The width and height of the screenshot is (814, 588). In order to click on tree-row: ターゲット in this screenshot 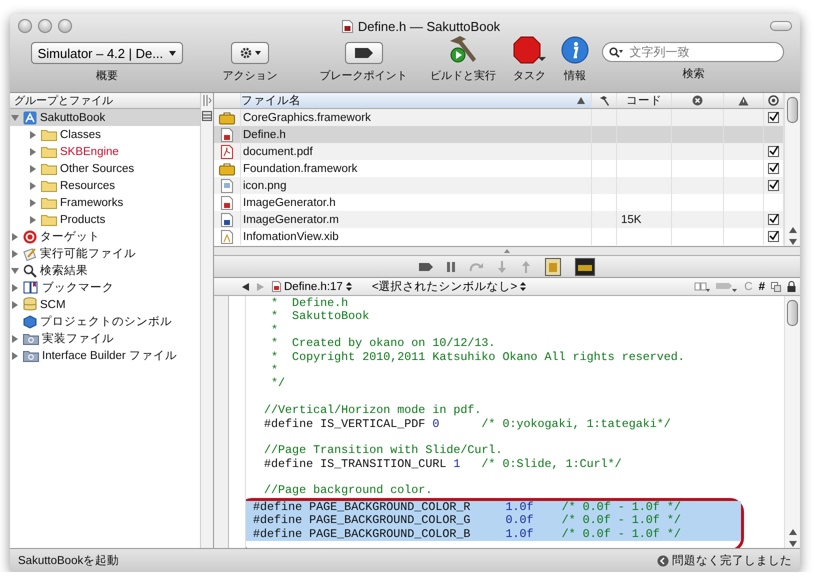, I will do `click(105, 236)`.